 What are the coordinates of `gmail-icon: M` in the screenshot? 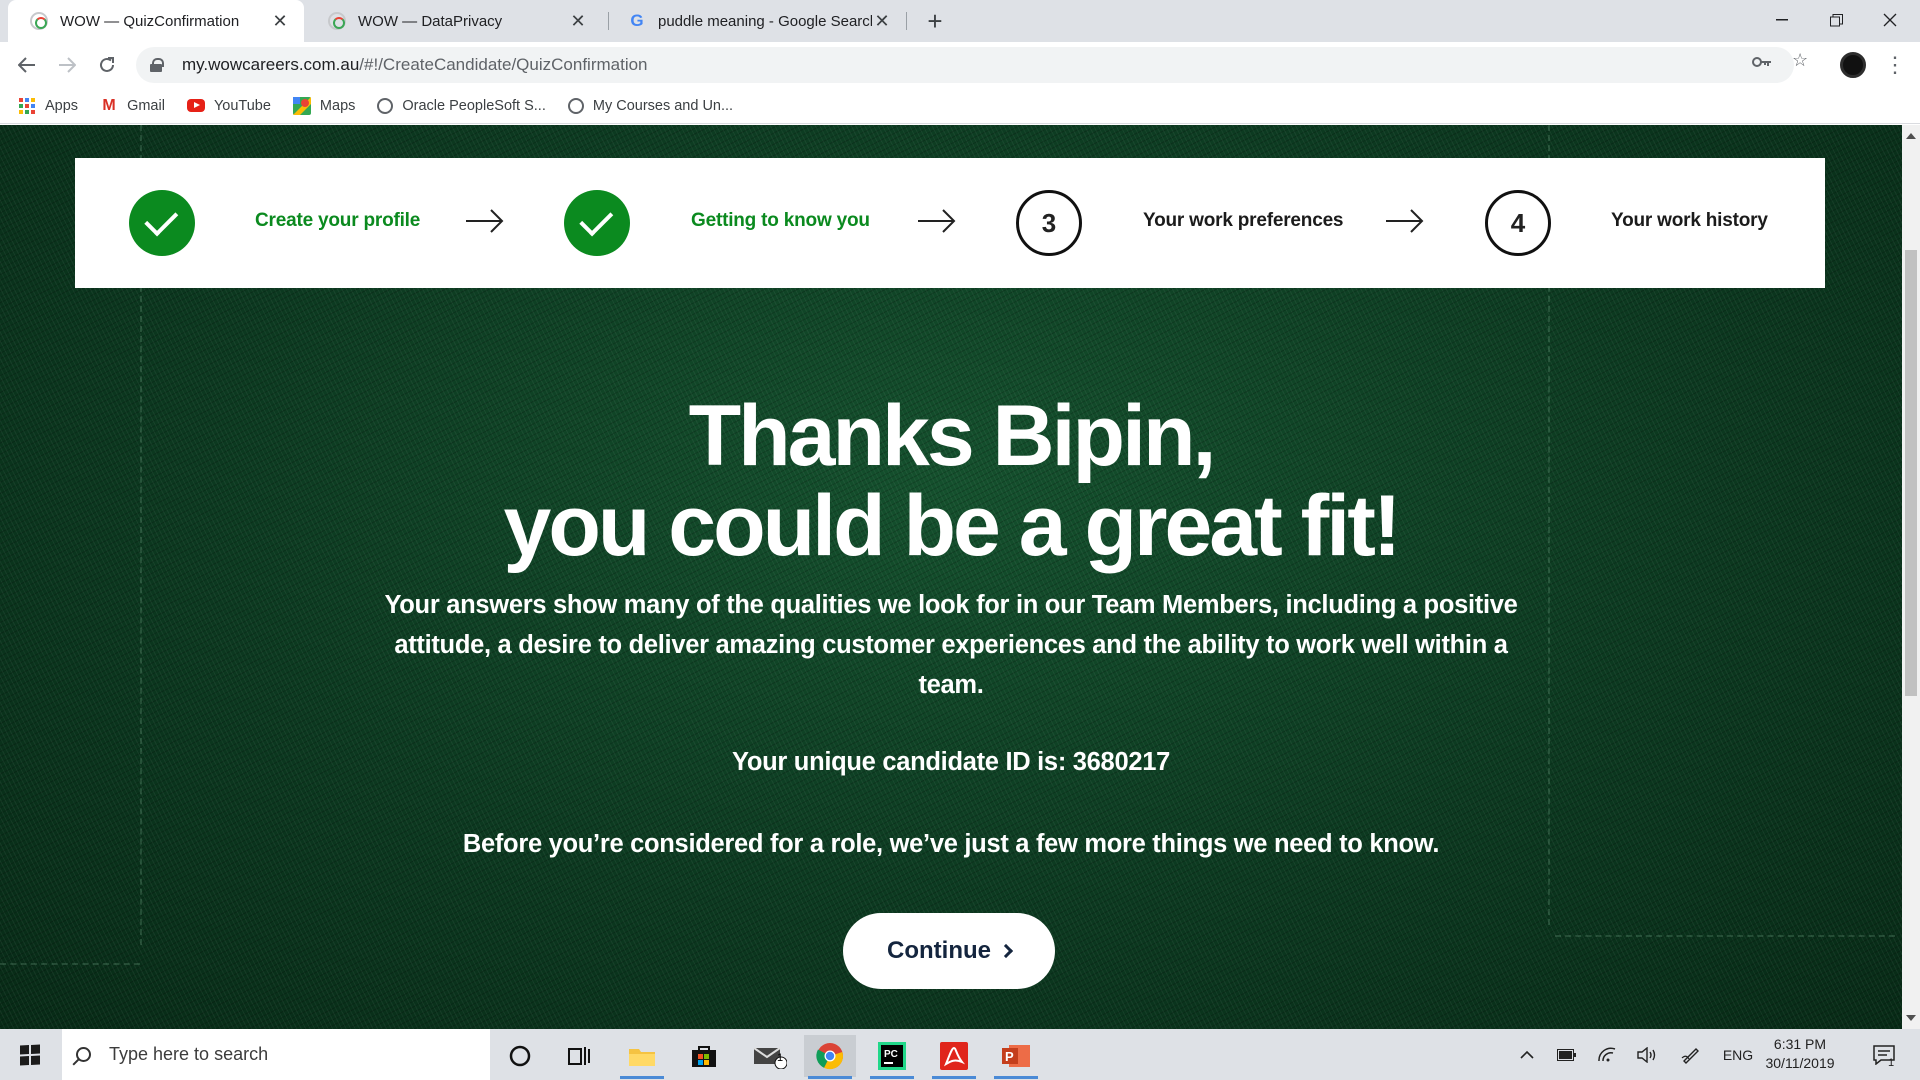 It's located at (109, 105).